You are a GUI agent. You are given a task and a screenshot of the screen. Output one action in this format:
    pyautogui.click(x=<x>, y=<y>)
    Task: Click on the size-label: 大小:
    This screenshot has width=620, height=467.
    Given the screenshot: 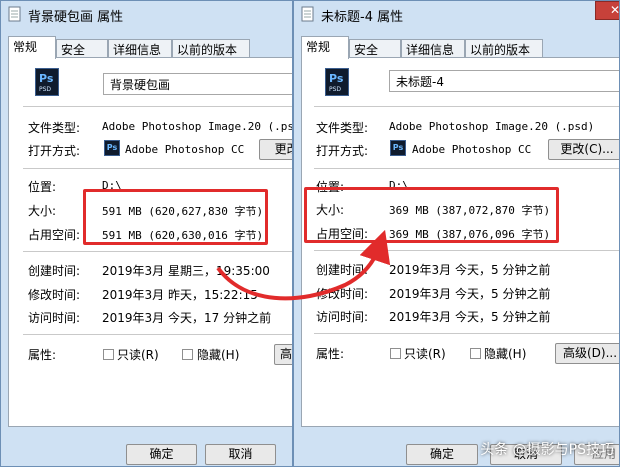 What is the action you would take?
    pyautogui.click(x=42, y=211)
    